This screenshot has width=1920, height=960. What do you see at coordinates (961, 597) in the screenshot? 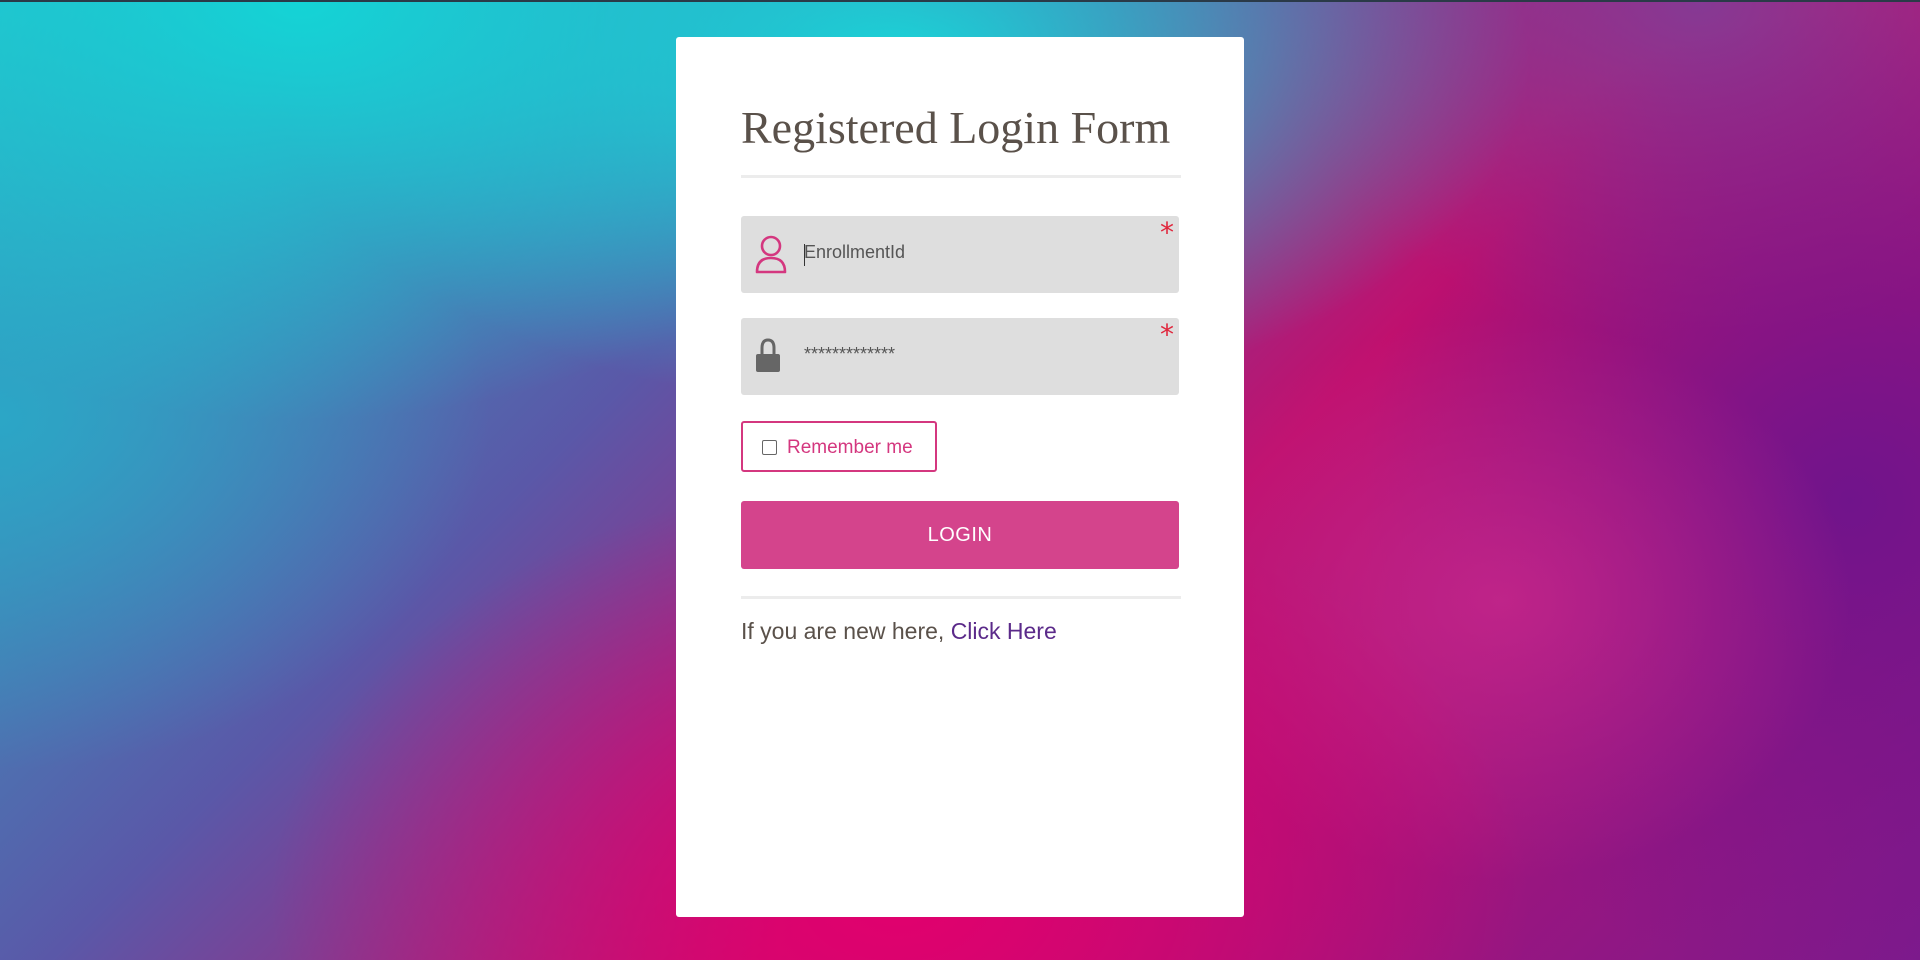
I see `footer-divider` at bounding box center [961, 597].